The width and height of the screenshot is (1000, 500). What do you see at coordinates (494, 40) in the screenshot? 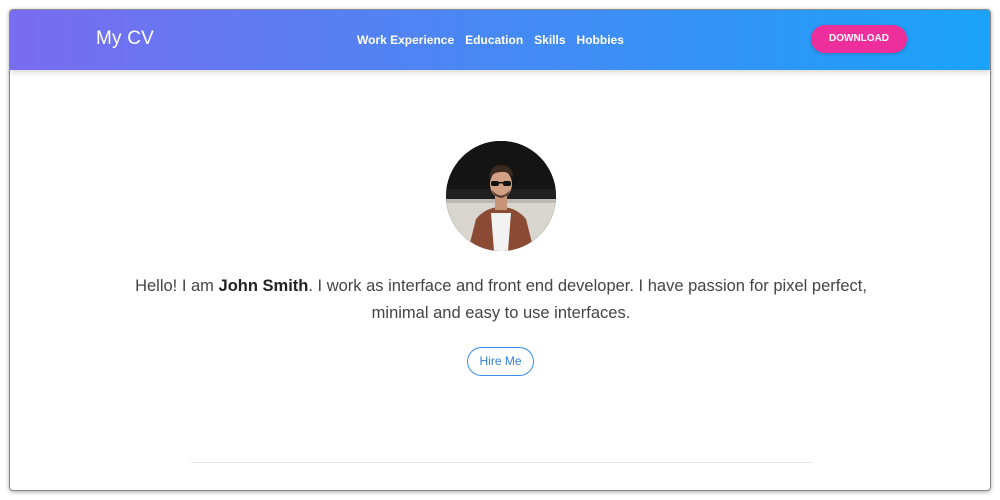
I see `nav-education: Education` at bounding box center [494, 40].